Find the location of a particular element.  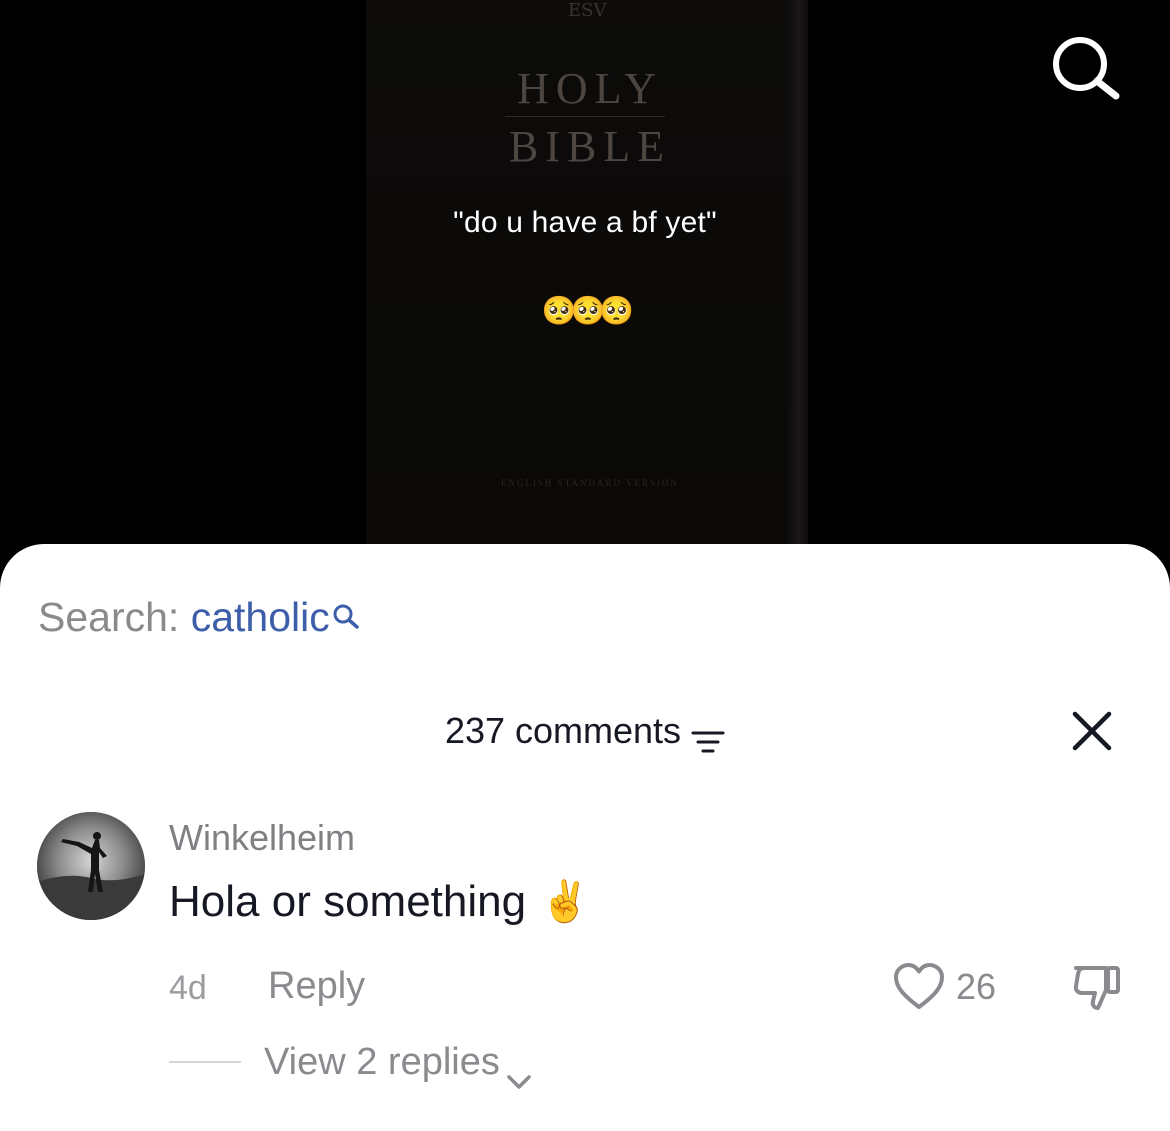

replies-divider is located at coordinates (205, 1062).